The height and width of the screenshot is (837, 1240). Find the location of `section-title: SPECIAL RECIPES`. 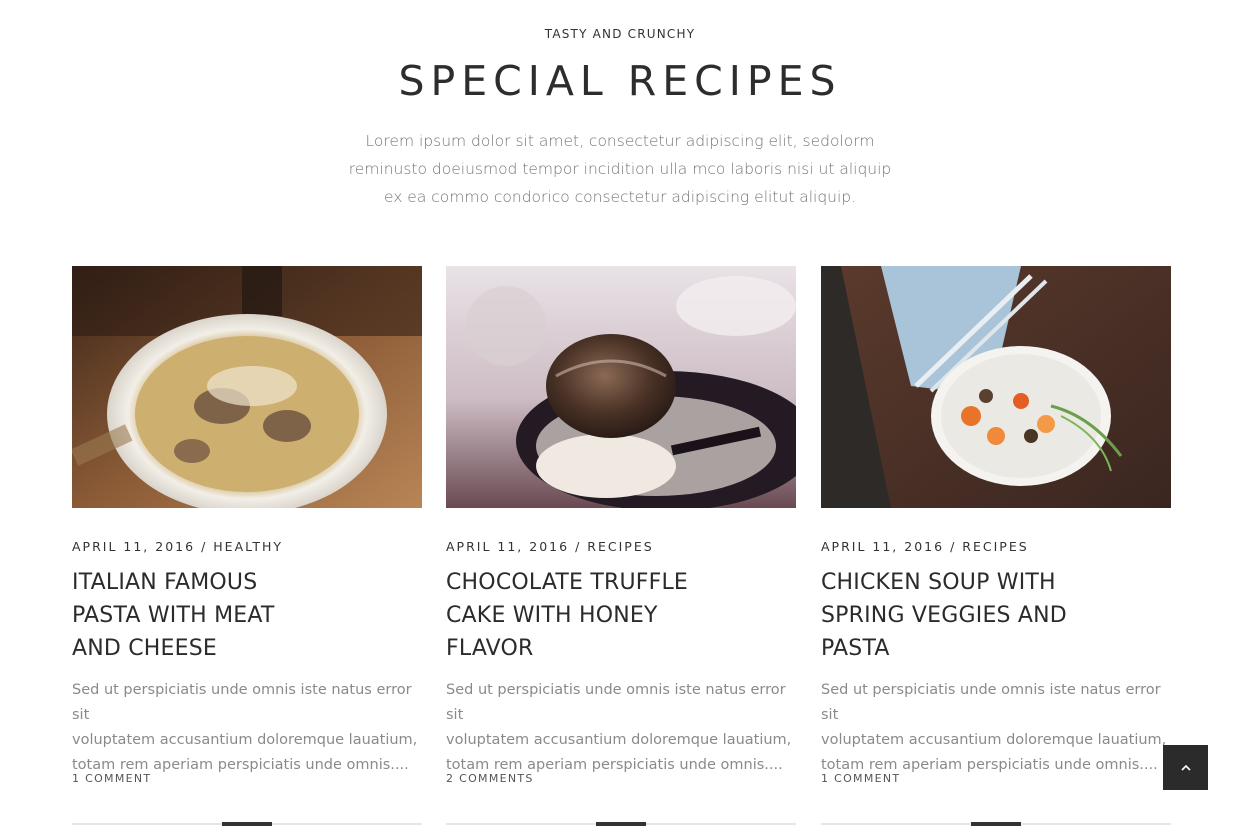

section-title: SPECIAL RECIPES is located at coordinates (620, 81).